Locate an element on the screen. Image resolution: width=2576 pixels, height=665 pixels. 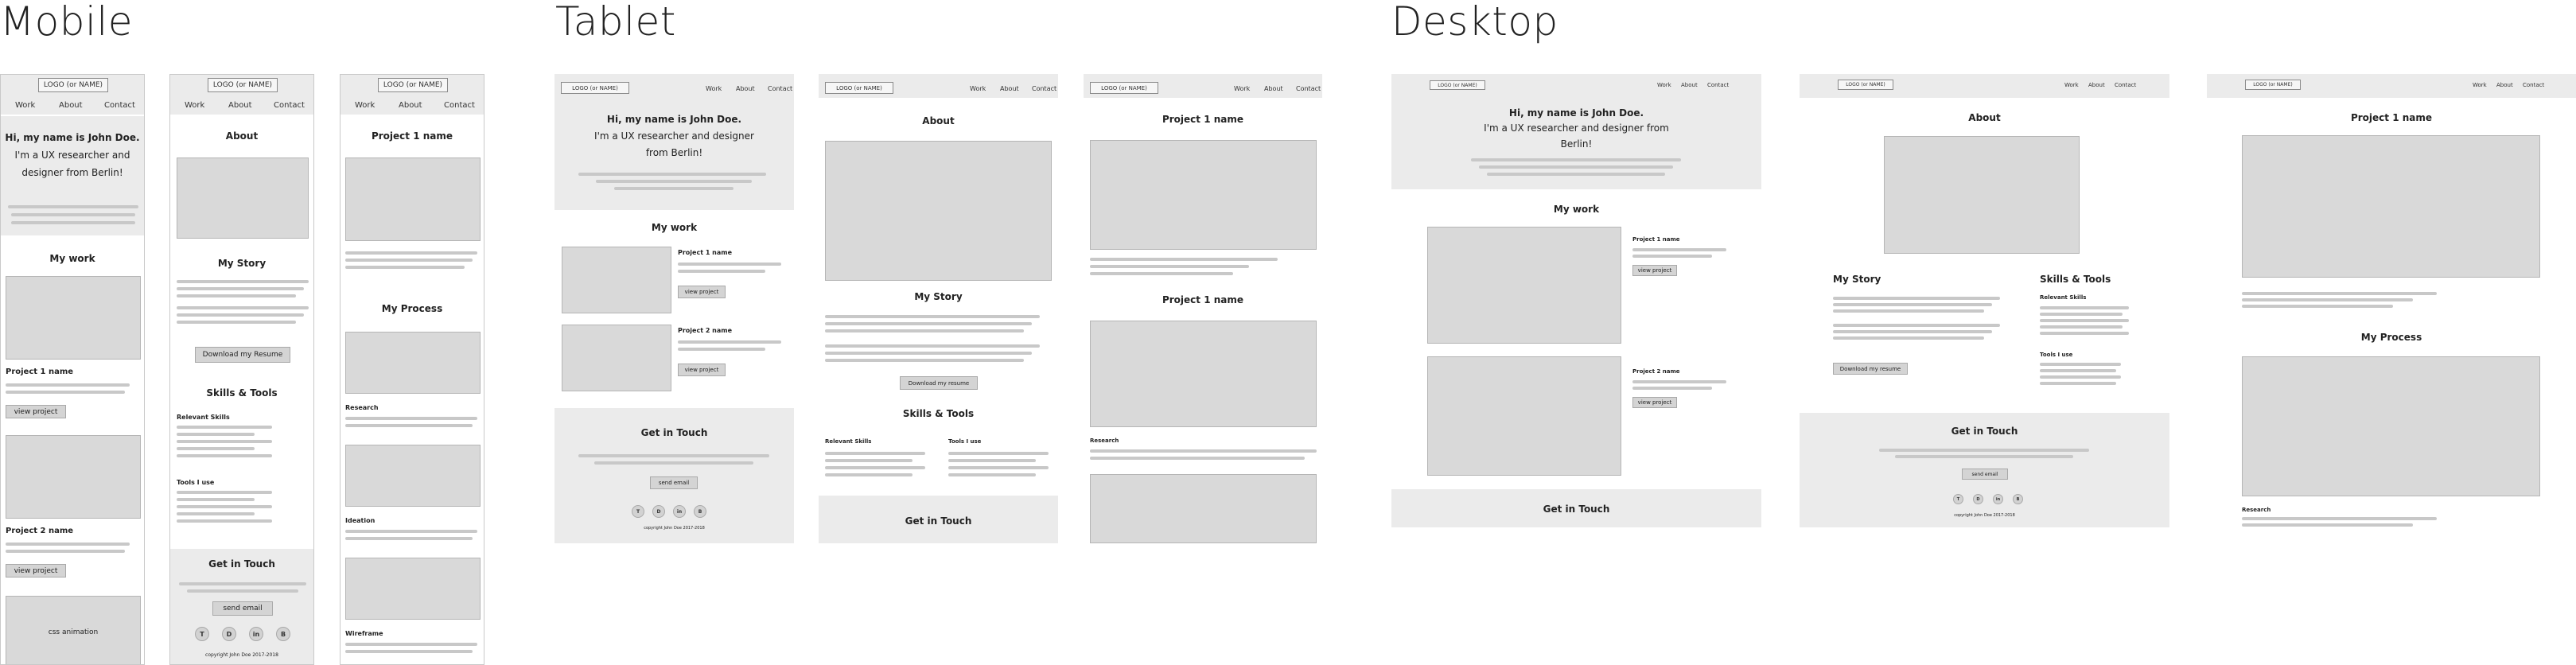
section-title-desktop: Desktop is located at coordinates (1475, 22).